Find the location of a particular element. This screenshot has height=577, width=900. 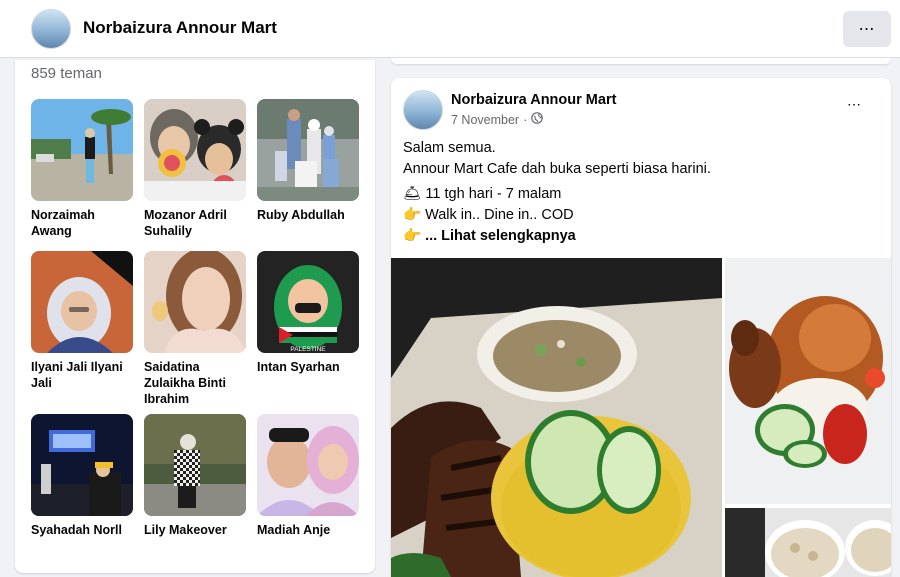

globe-icon is located at coordinates (537, 119).